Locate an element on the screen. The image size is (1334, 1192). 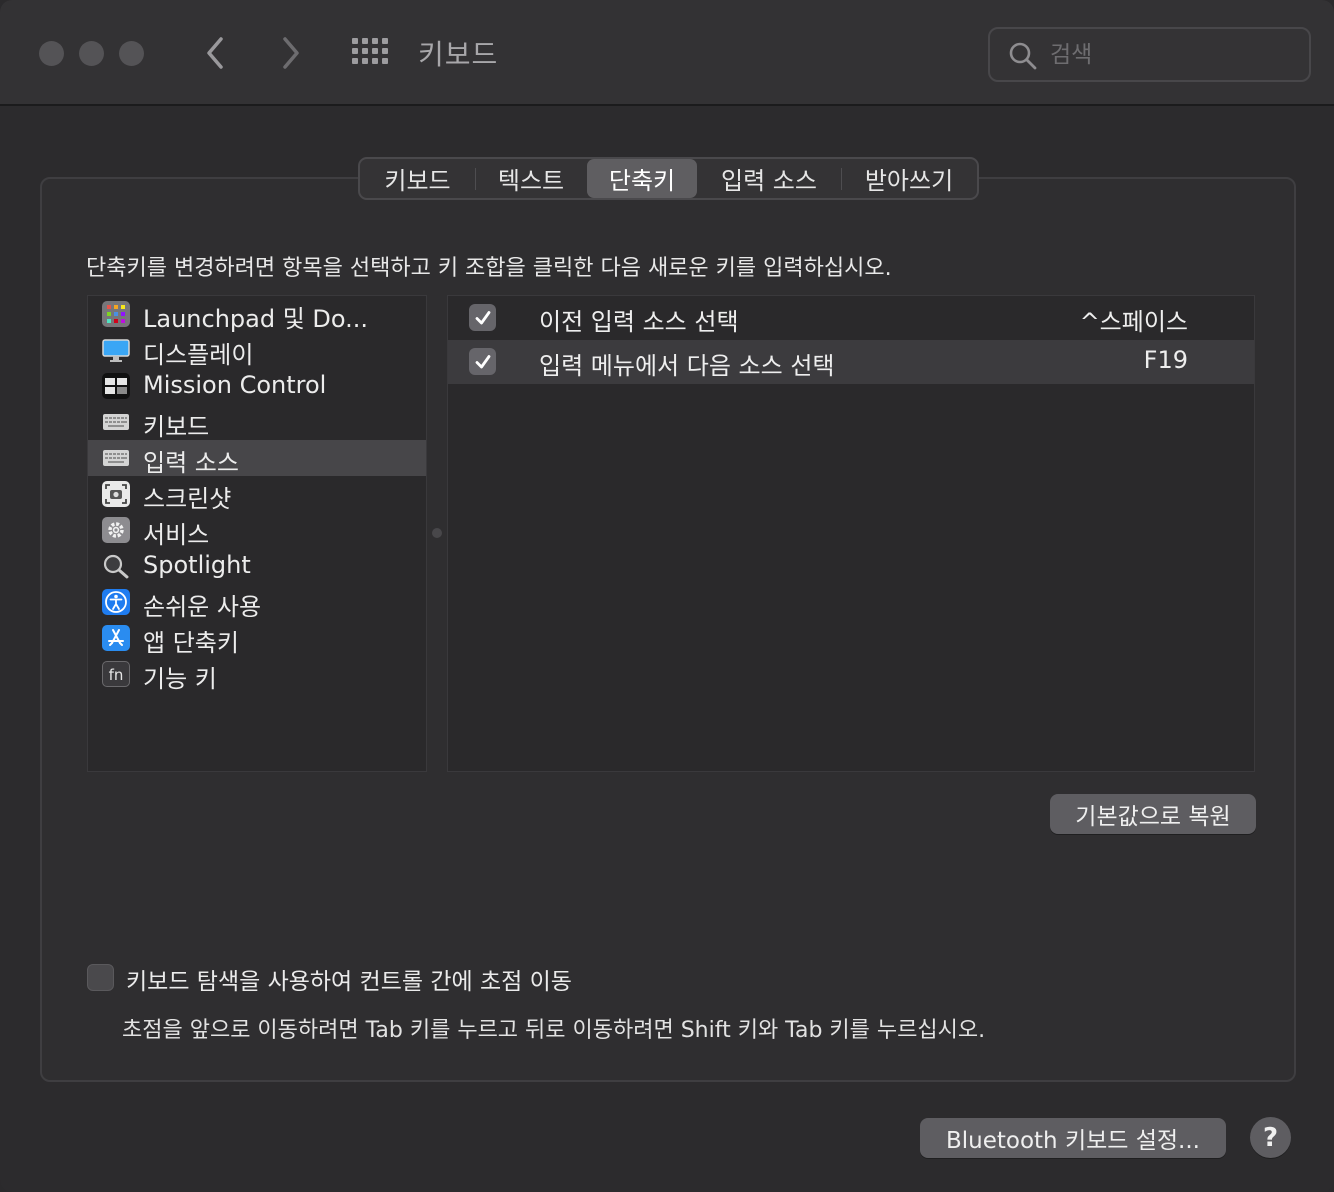
search-input is located at coordinates (1170, 55).